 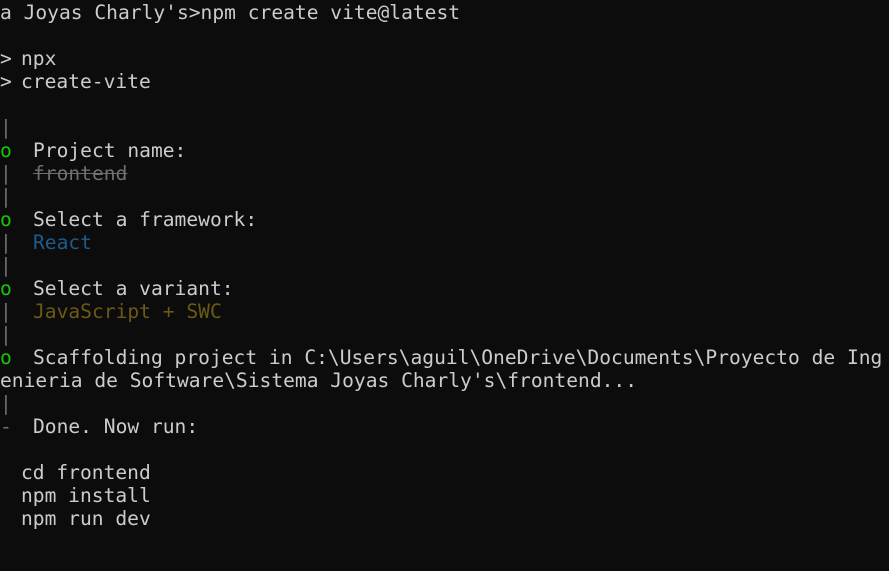 I want to click on command-line: cd frontend, so click(x=444, y=472).